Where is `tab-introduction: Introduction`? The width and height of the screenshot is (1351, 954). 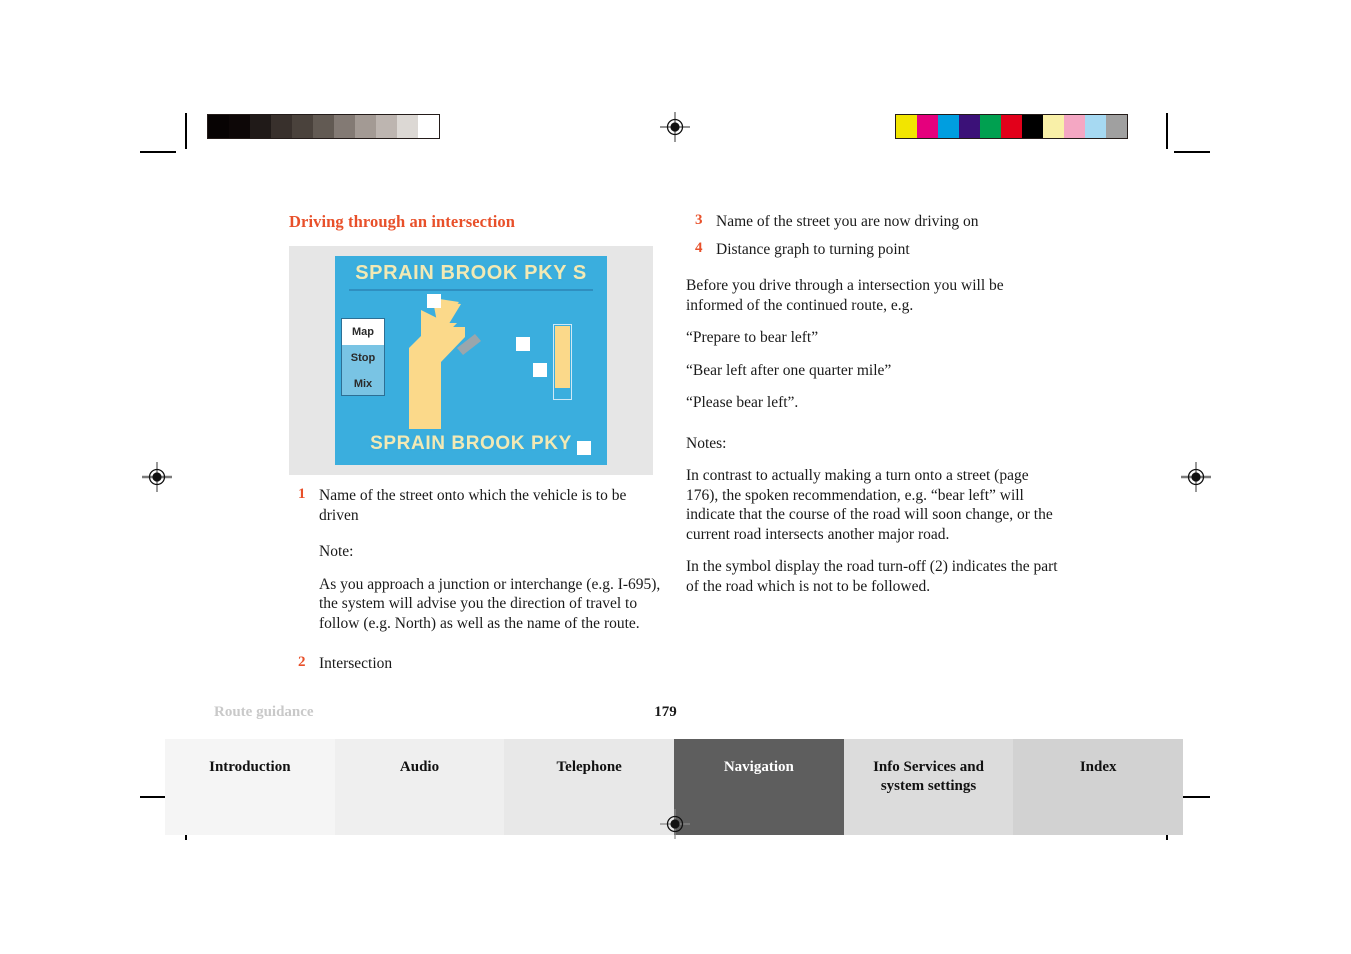 tab-introduction: Introduction is located at coordinates (250, 787).